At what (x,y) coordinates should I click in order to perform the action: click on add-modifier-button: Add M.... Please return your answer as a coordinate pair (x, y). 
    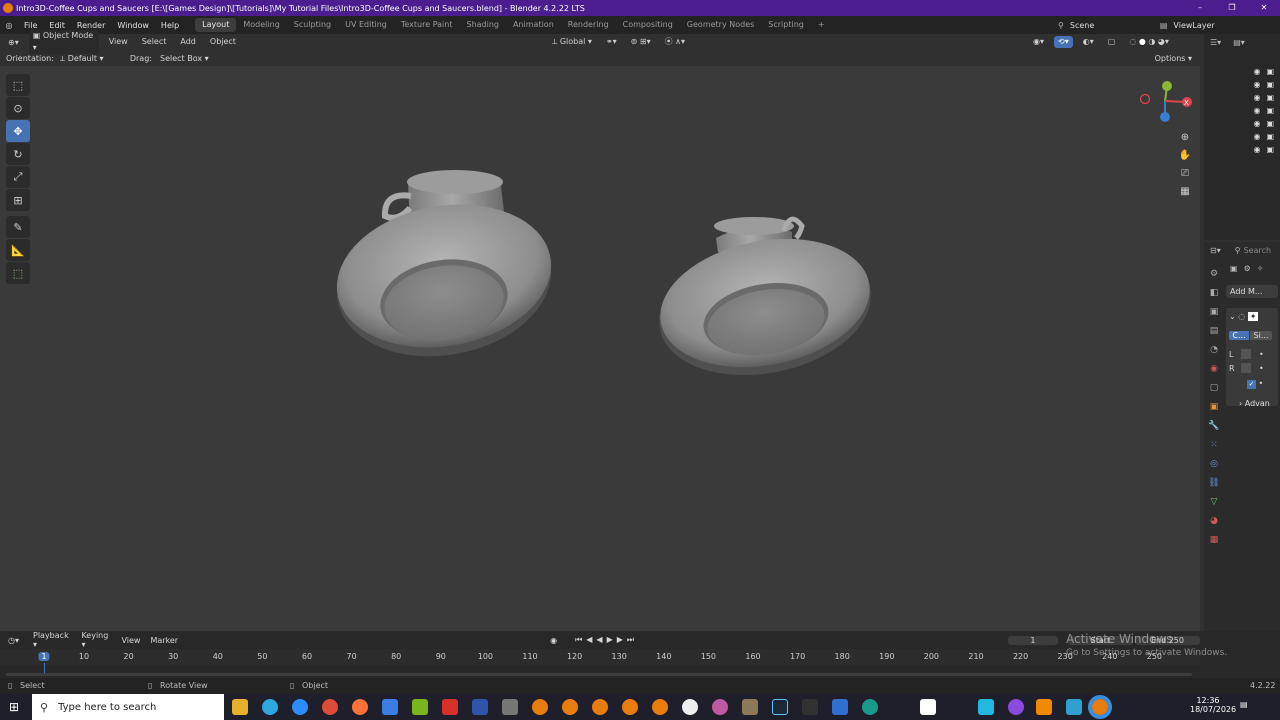
    Looking at the image, I should click on (1252, 291).